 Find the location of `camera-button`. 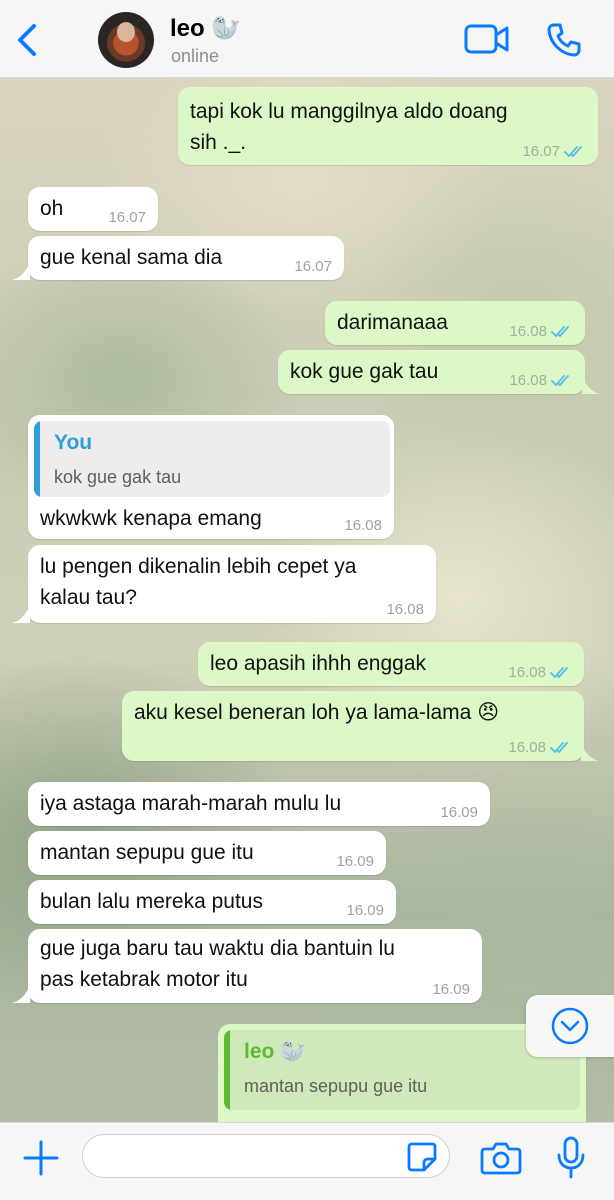

camera-button is located at coordinates (501, 1158).